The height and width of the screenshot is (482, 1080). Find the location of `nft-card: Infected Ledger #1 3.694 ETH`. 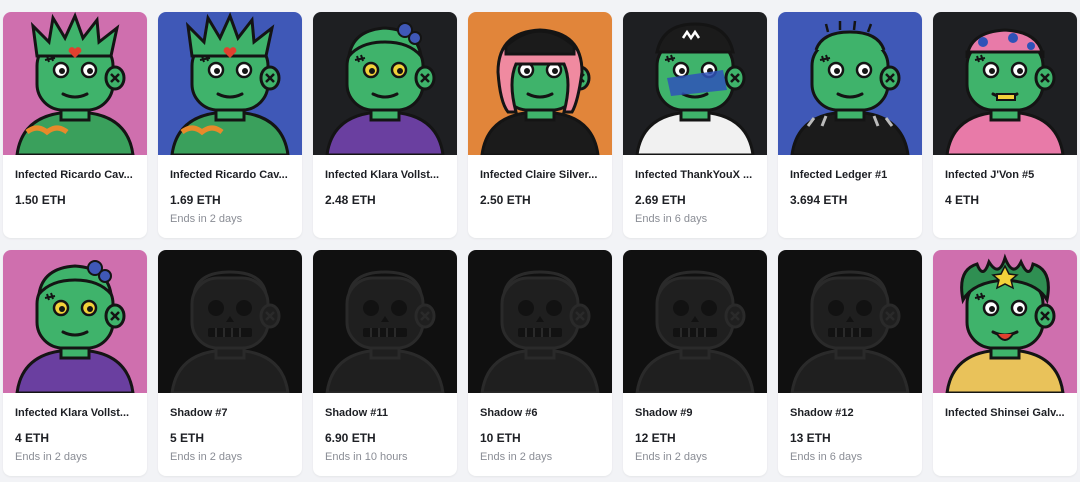

nft-card: Infected Ledger #1 3.694 ETH is located at coordinates (850, 125).